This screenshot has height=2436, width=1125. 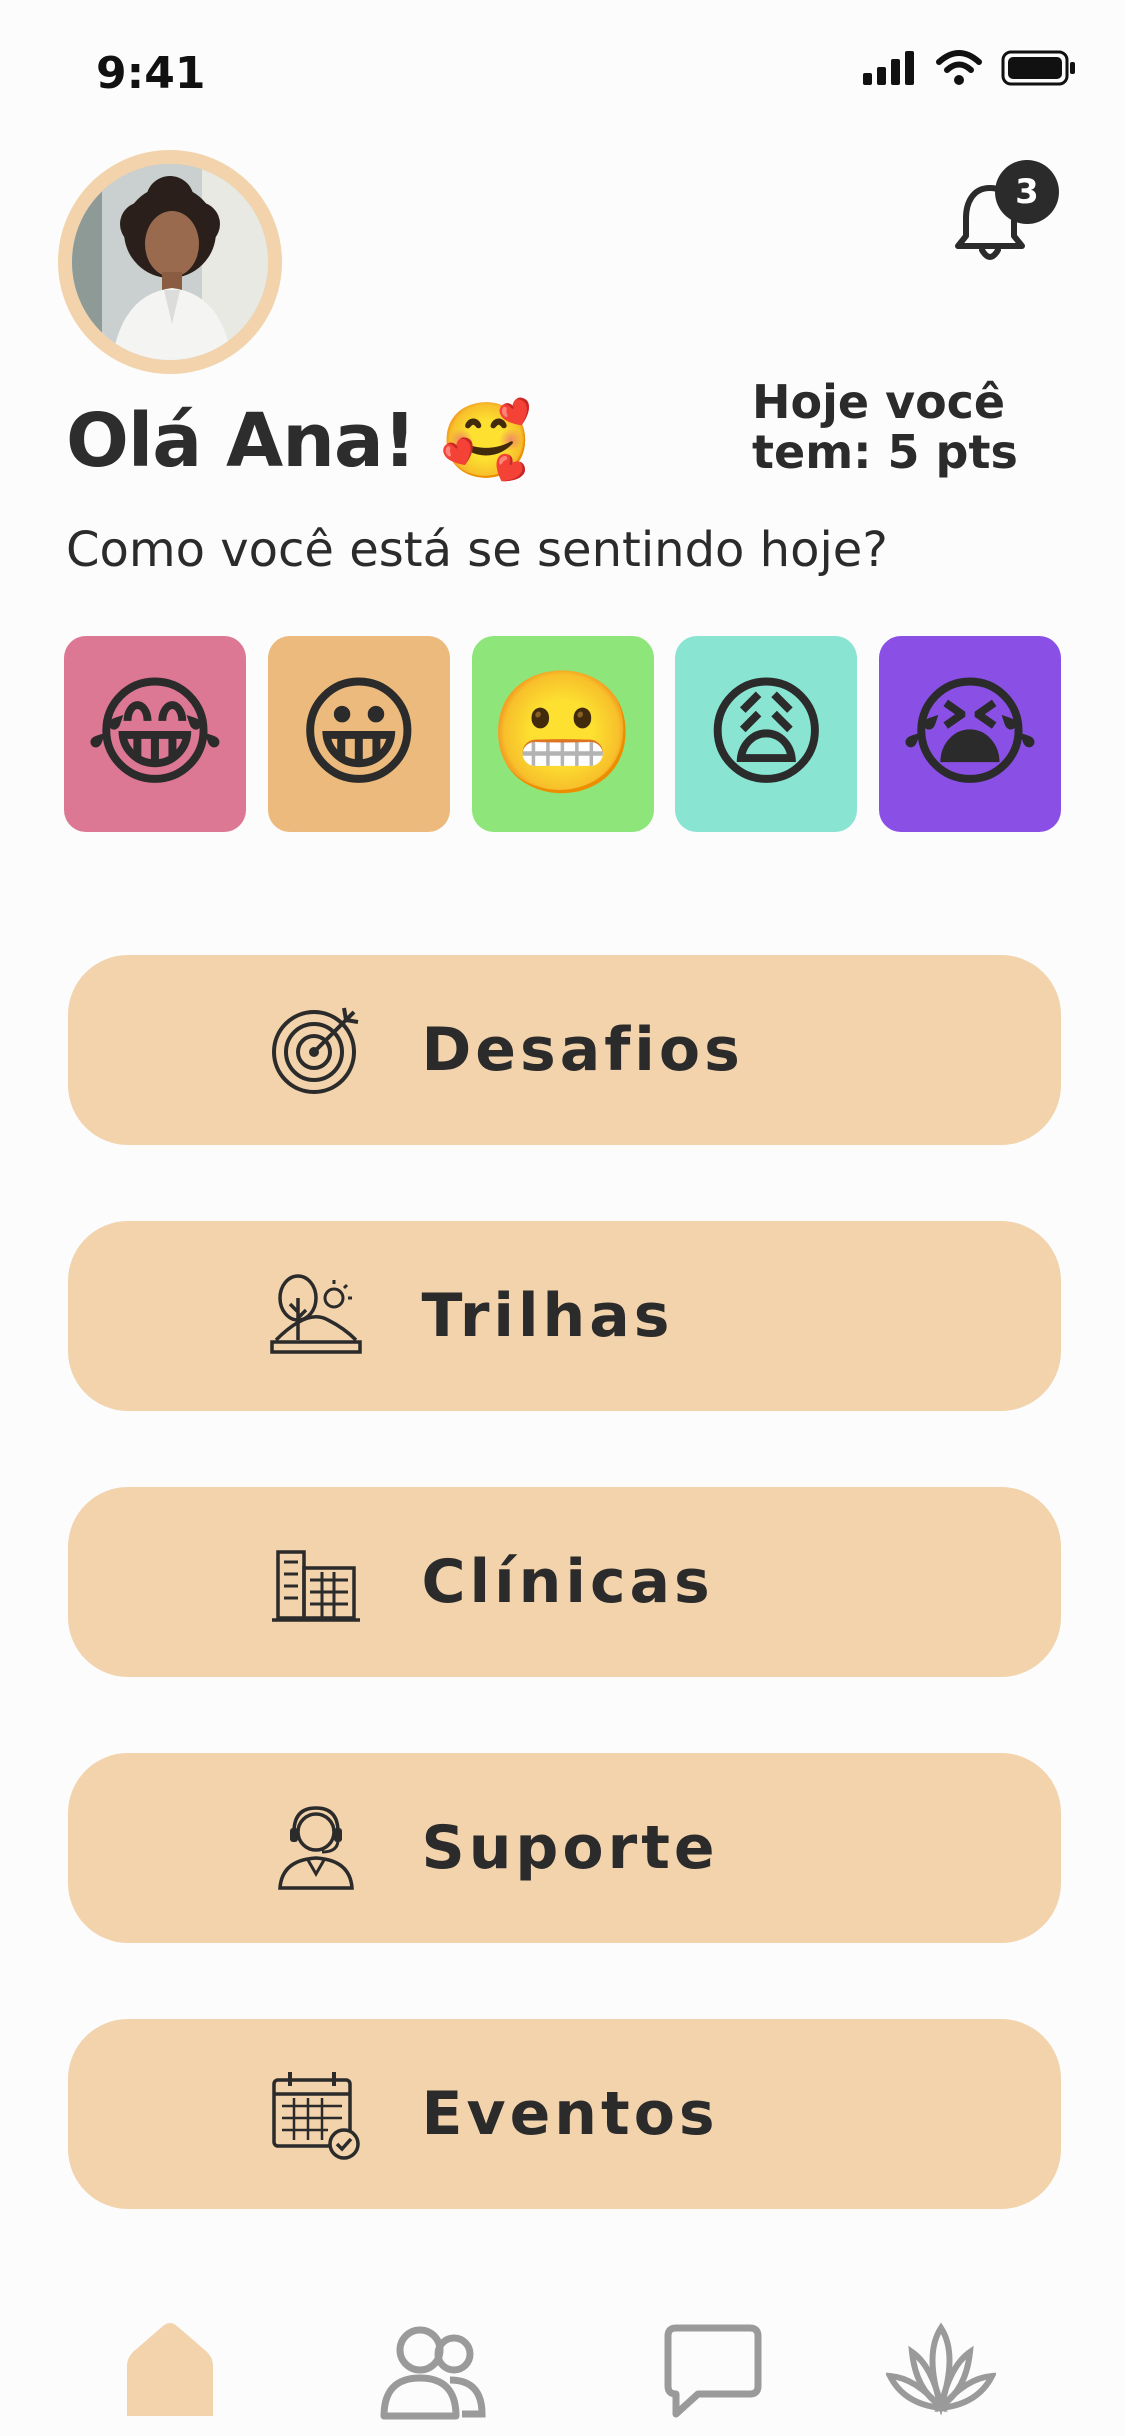 I want to click on target-icon, so click(x=314, y=1050).